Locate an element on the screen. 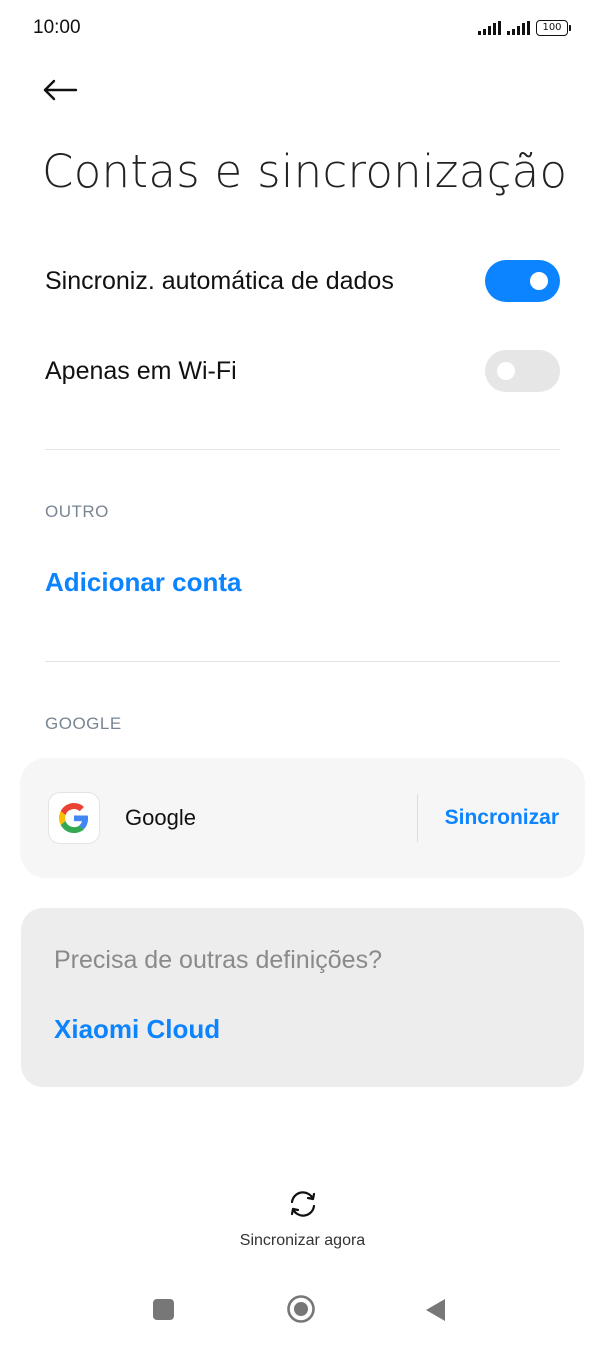 Image resolution: width=605 pixels, height=1346 pixels. sync-now-label: Sincronizar agora is located at coordinates (302, 1240).